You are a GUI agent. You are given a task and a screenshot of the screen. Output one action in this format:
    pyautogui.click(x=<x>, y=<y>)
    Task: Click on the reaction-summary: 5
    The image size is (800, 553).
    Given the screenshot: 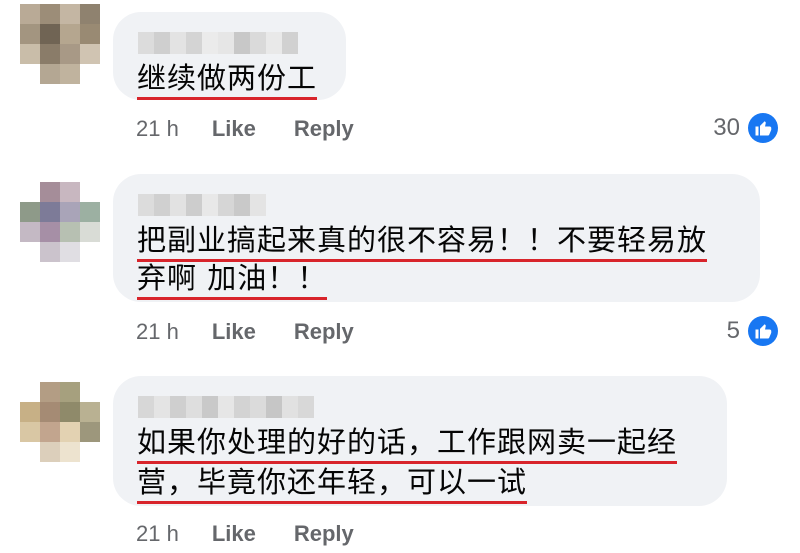 What is the action you would take?
    pyautogui.click(x=752, y=331)
    